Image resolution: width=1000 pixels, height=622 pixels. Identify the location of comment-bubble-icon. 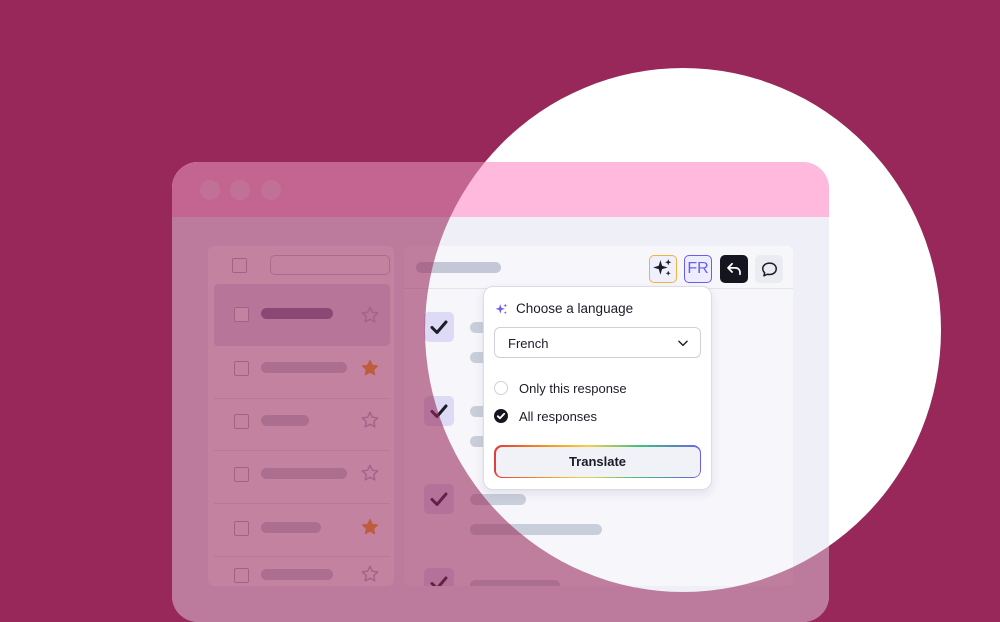
(769, 269).